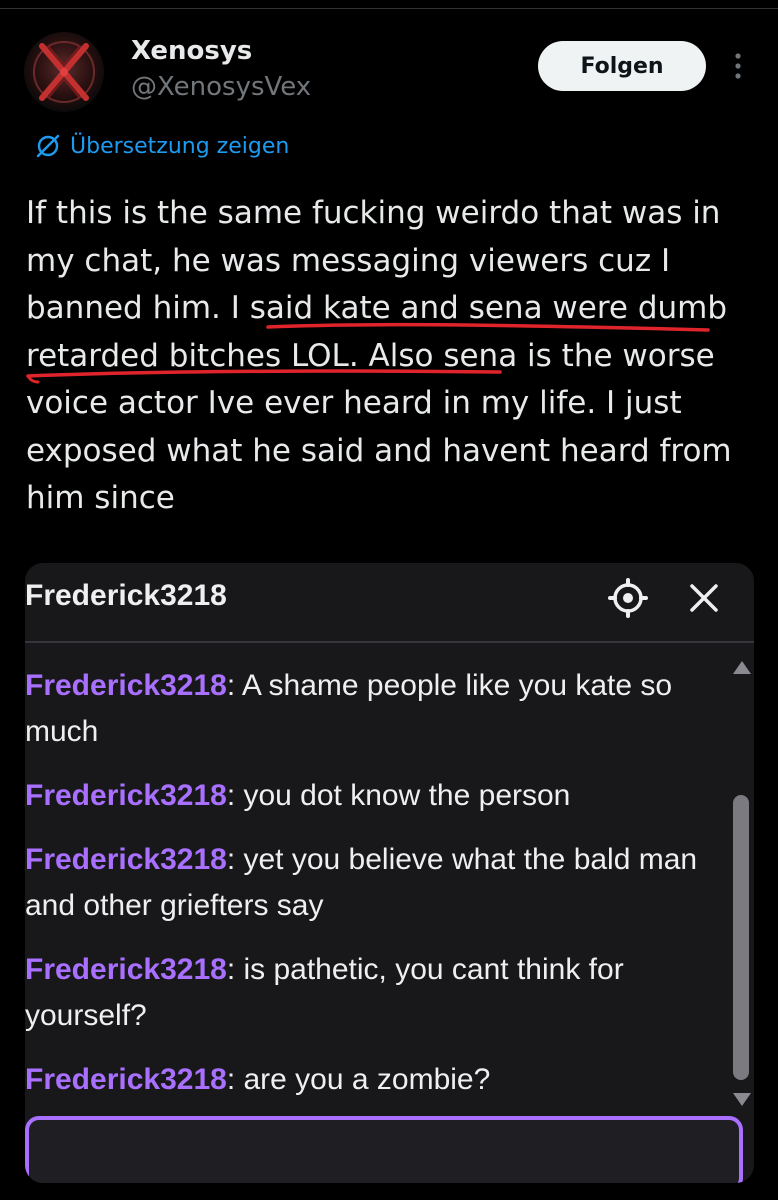  Describe the element at coordinates (628, 598) in the screenshot. I see `gear-icon` at that location.